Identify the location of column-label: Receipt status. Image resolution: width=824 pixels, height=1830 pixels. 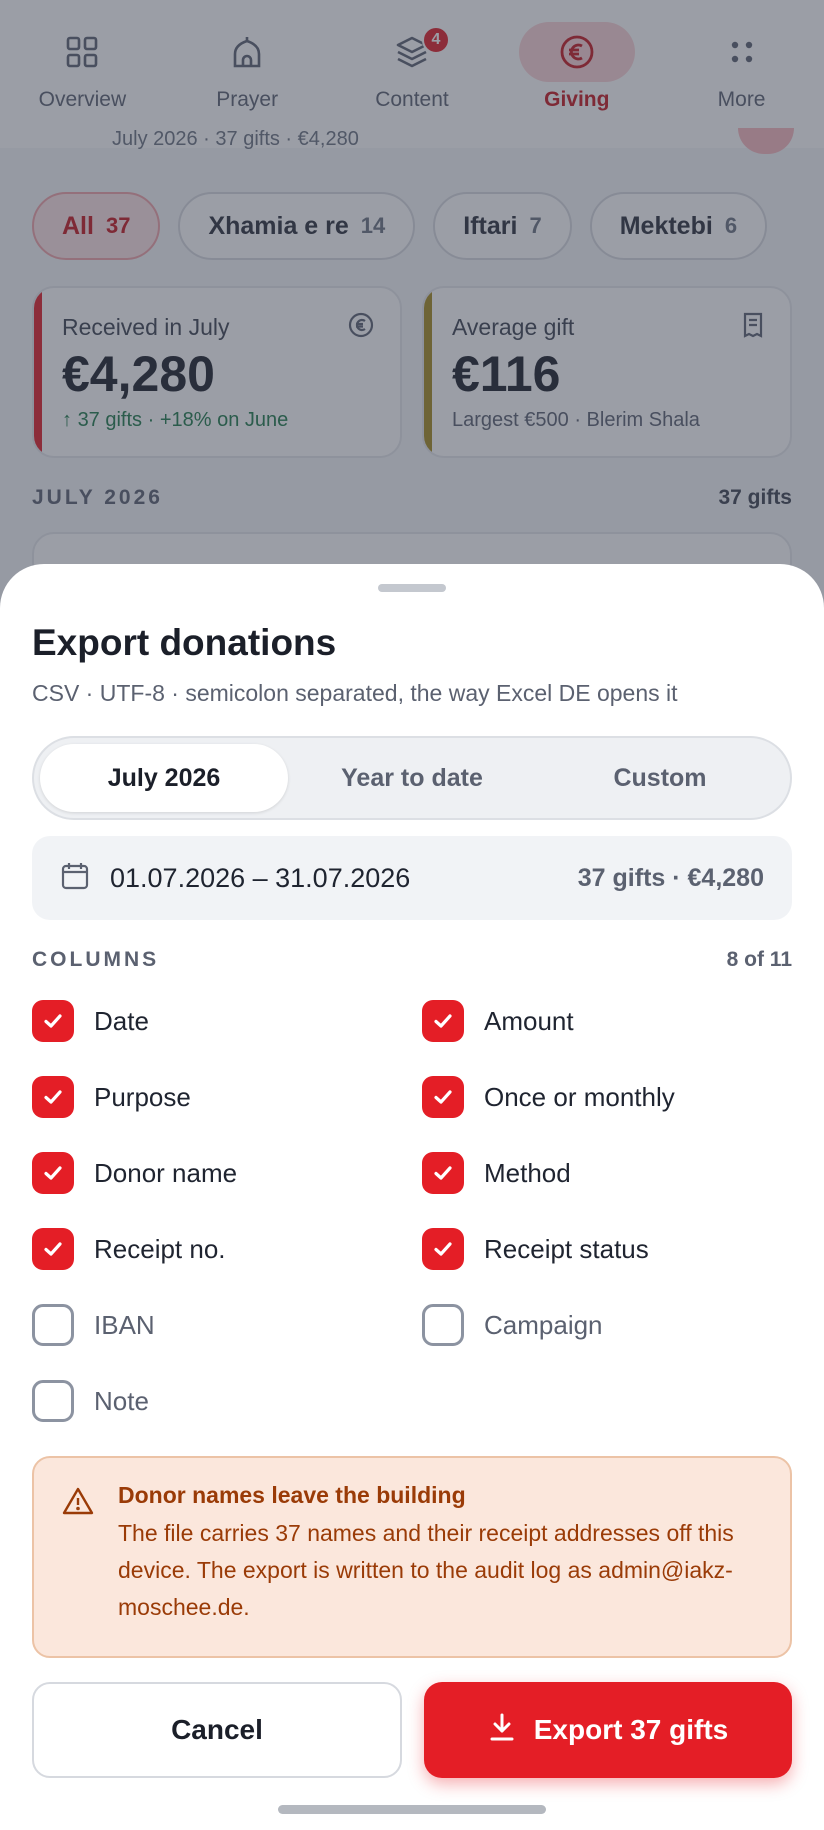
(566, 1248).